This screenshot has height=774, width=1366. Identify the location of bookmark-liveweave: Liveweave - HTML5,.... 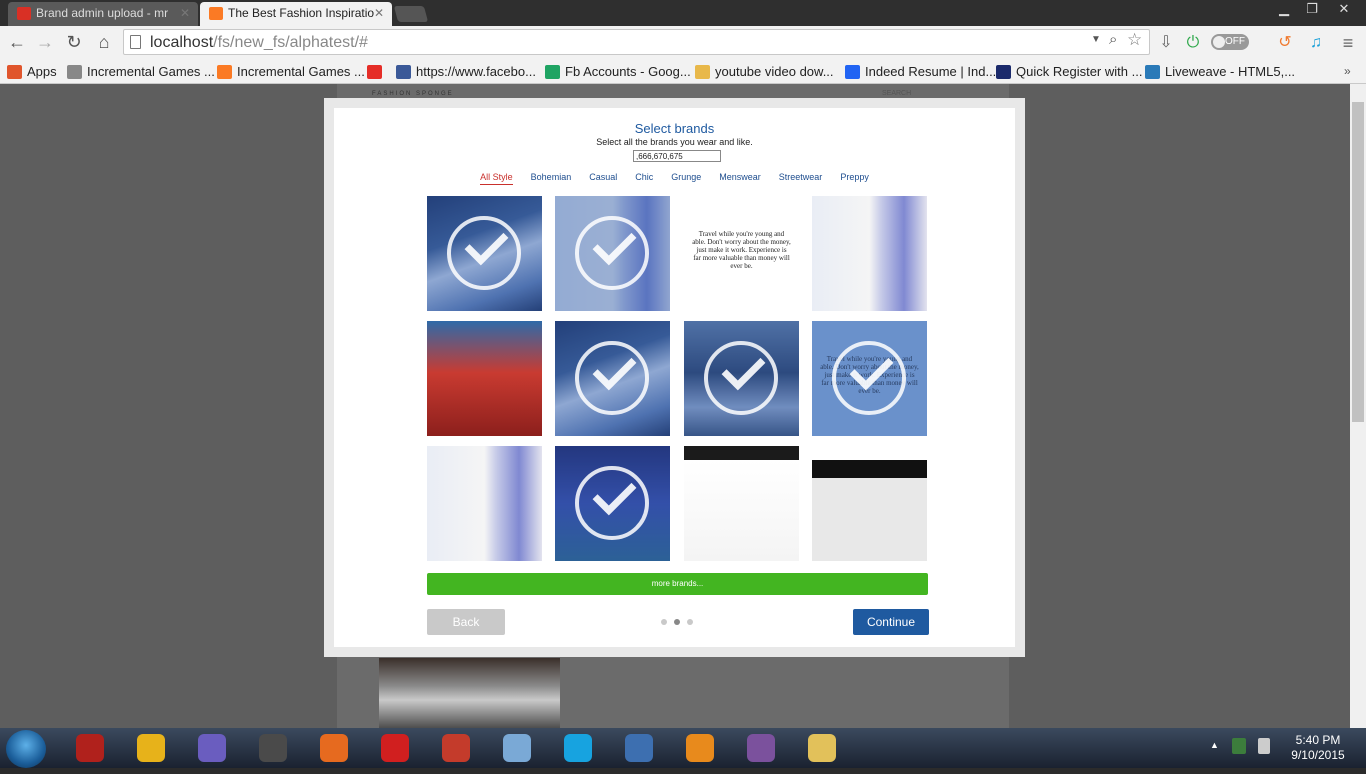
(1220, 72).